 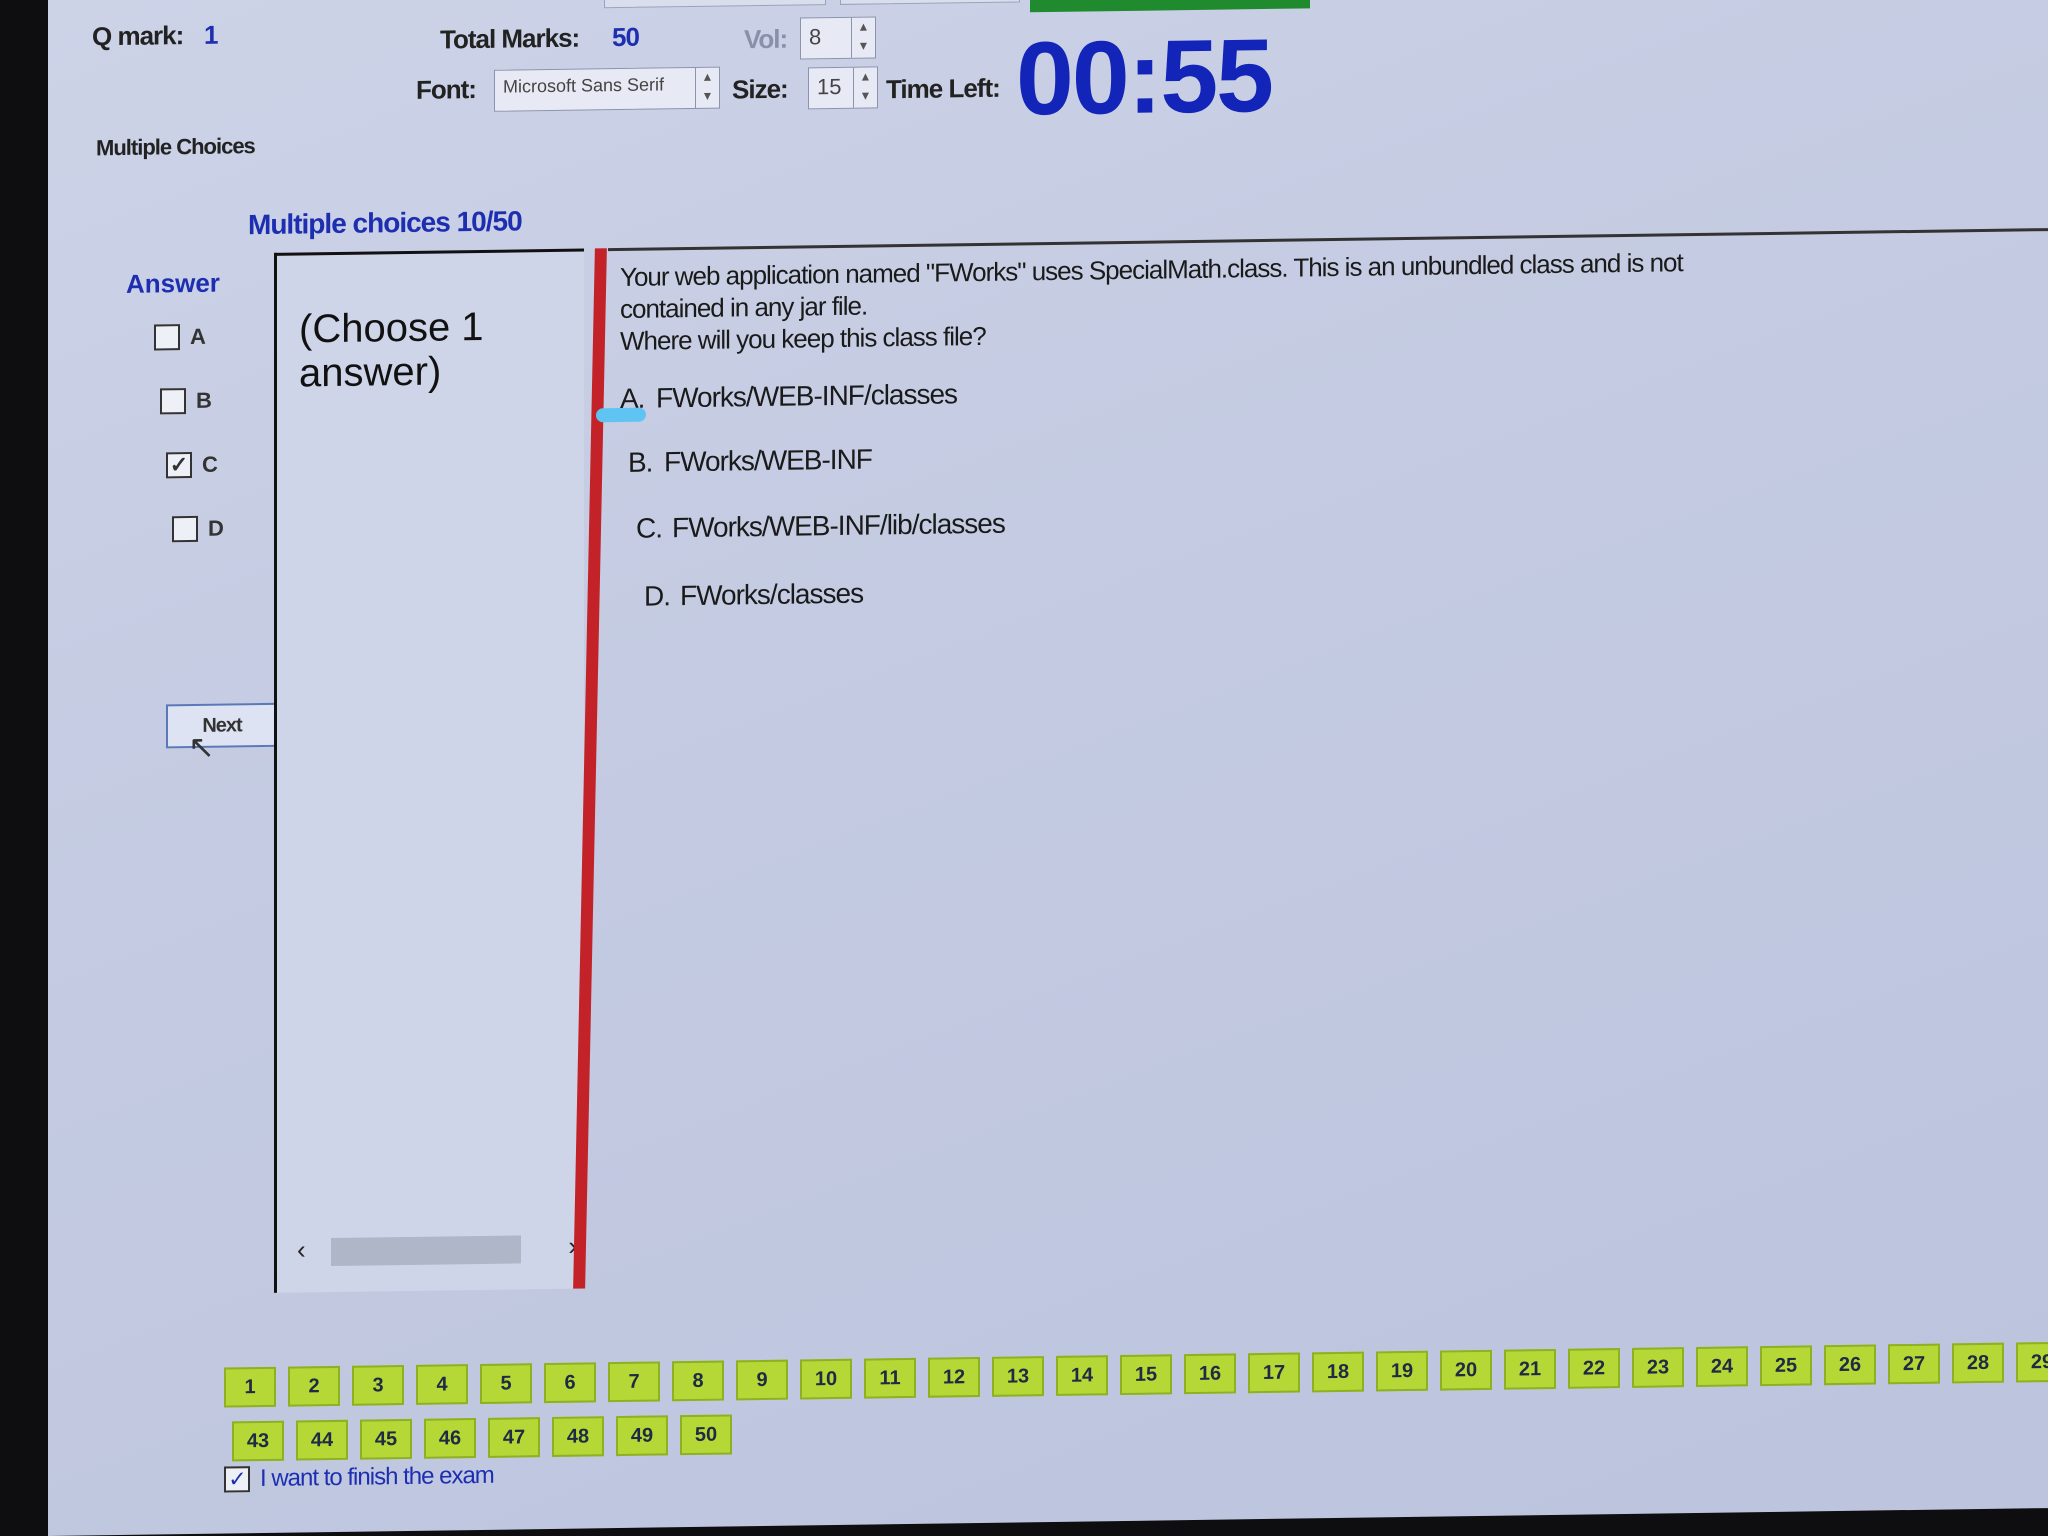 I want to click on answer-option-d: D, so click(x=198, y=529).